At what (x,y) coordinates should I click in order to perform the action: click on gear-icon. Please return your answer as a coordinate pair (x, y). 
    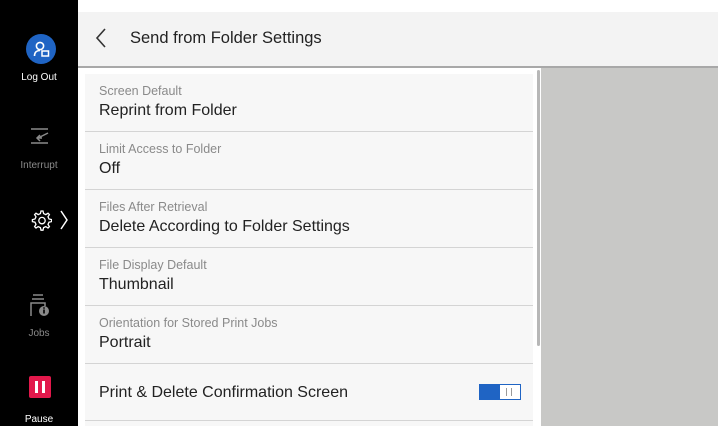
    Looking at the image, I should click on (41, 220).